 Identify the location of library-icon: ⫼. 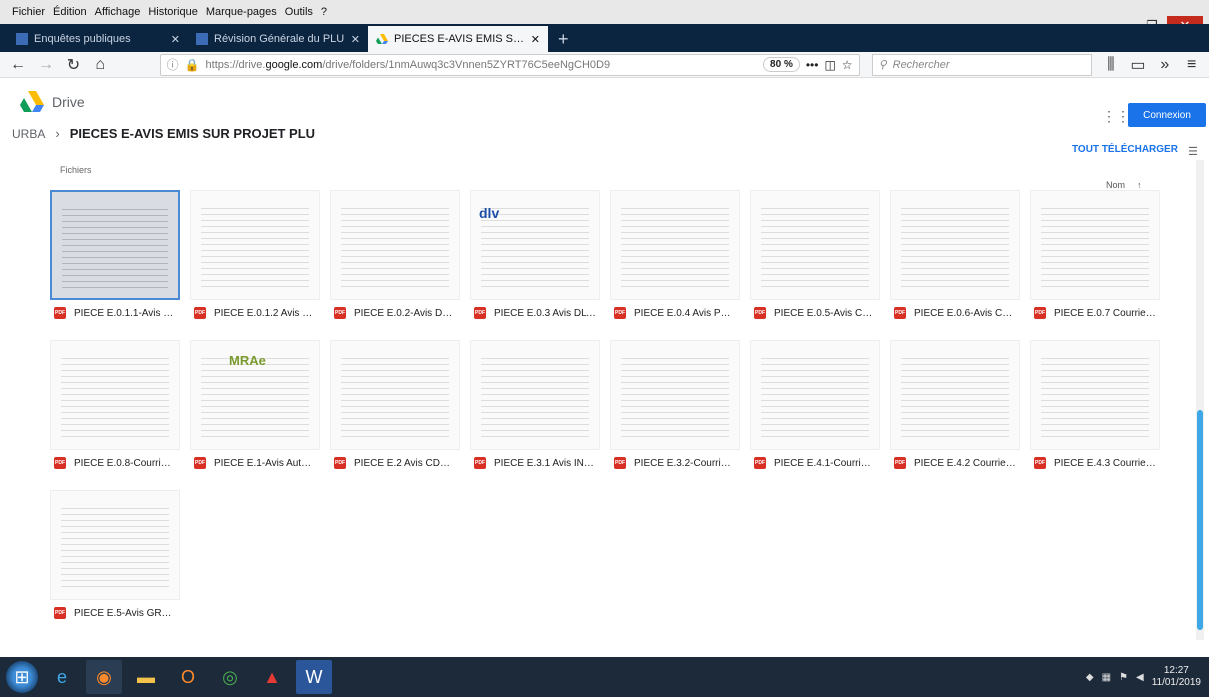
(1111, 65).